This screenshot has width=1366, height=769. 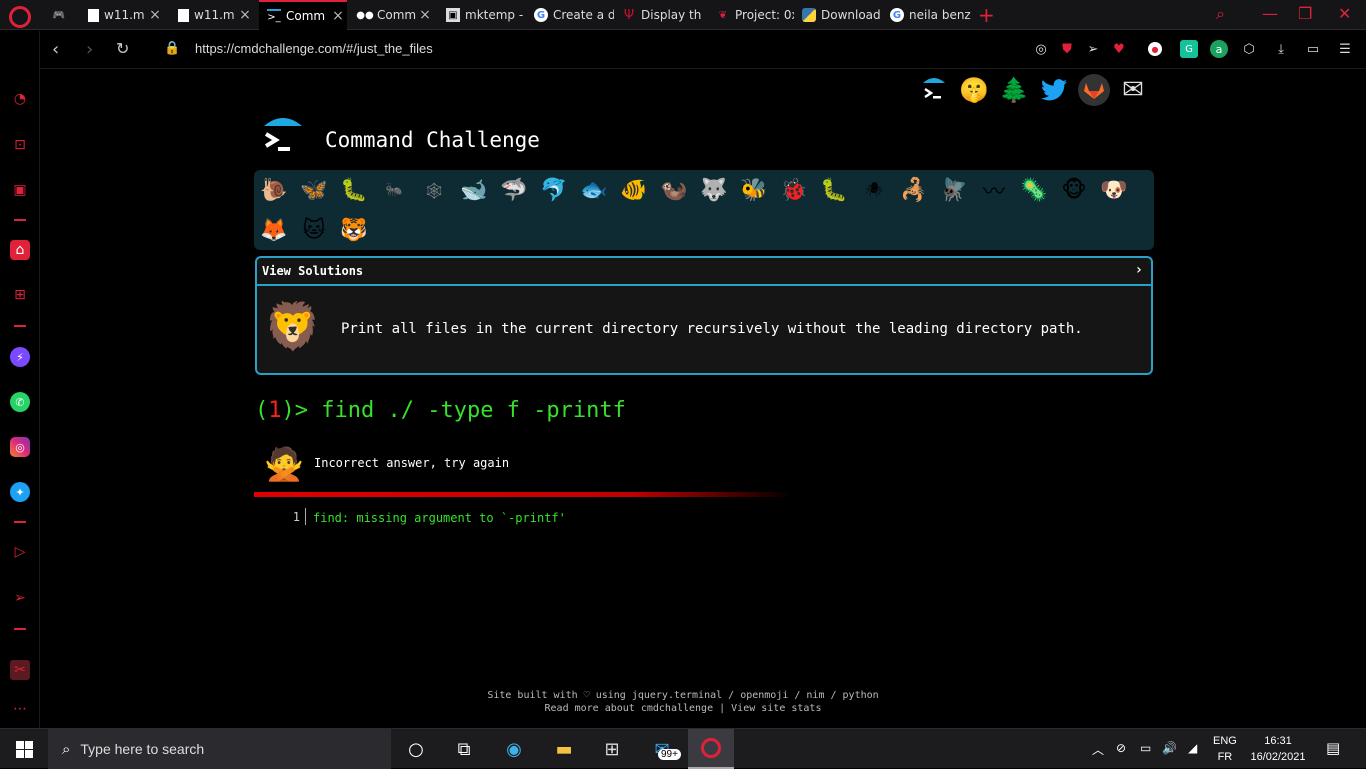 I want to click on record-icon: ●, so click(x=1155, y=49).